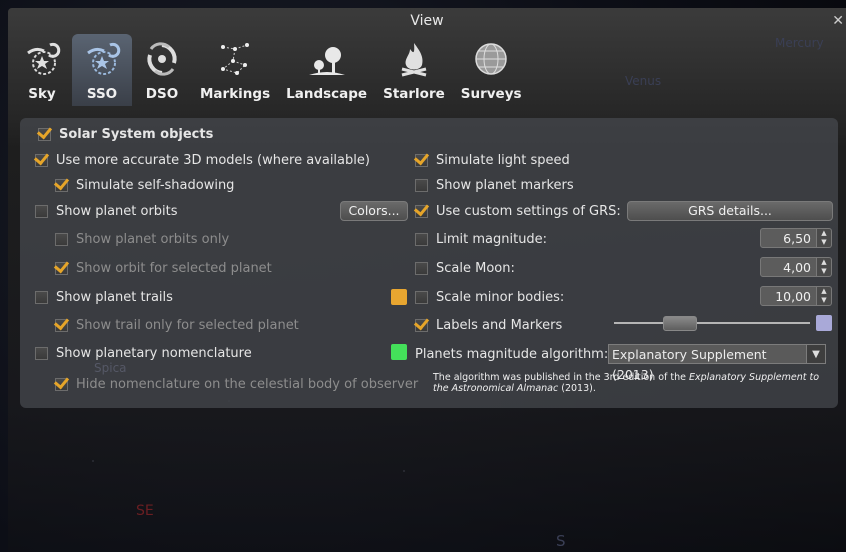 This screenshot has height=552, width=846. I want to click on scale-moon-label: Scale Moon:, so click(475, 268).